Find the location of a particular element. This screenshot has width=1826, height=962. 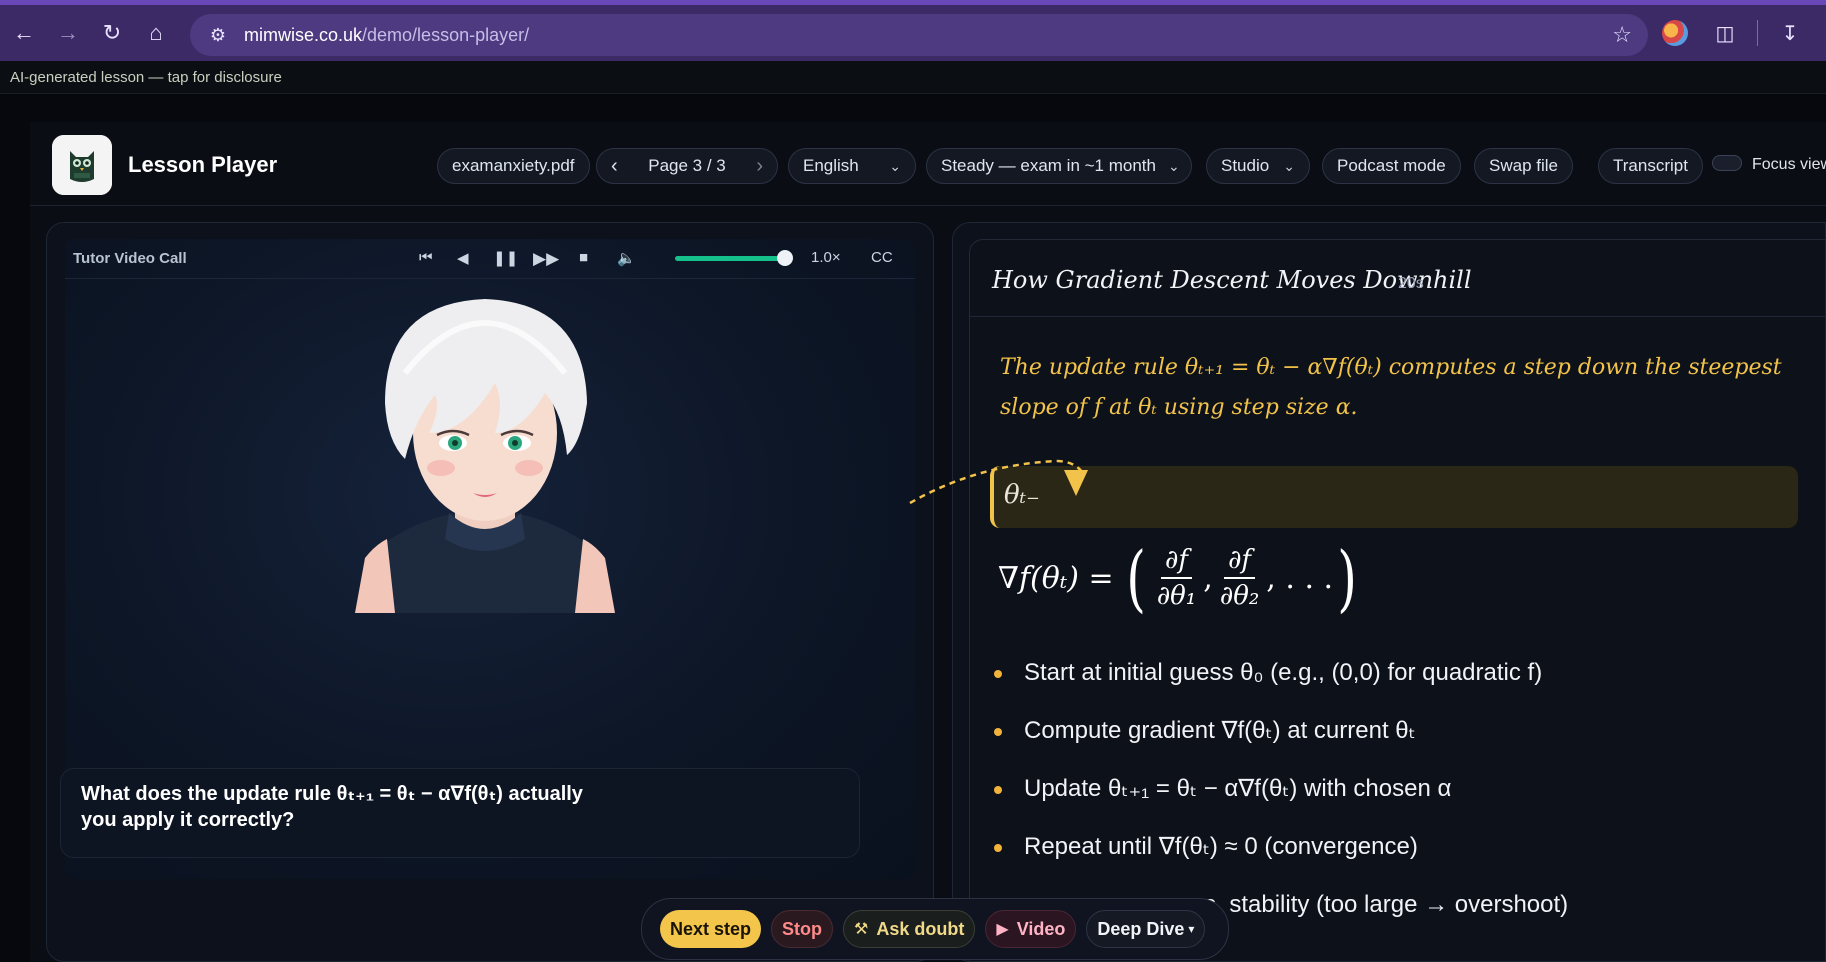

language-value: English is located at coordinates (831, 165).